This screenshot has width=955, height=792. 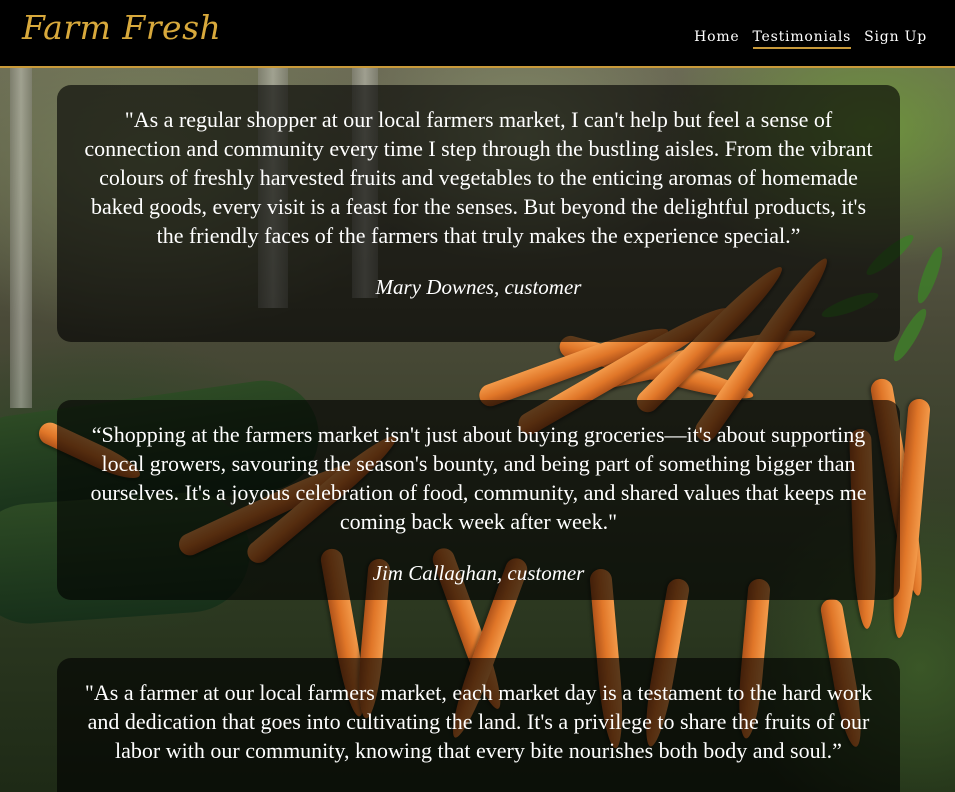 What do you see at coordinates (478, 573) in the screenshot?
I see `testimonial-author: Jim Callaghan, customer` at bounding box center [478, 573].